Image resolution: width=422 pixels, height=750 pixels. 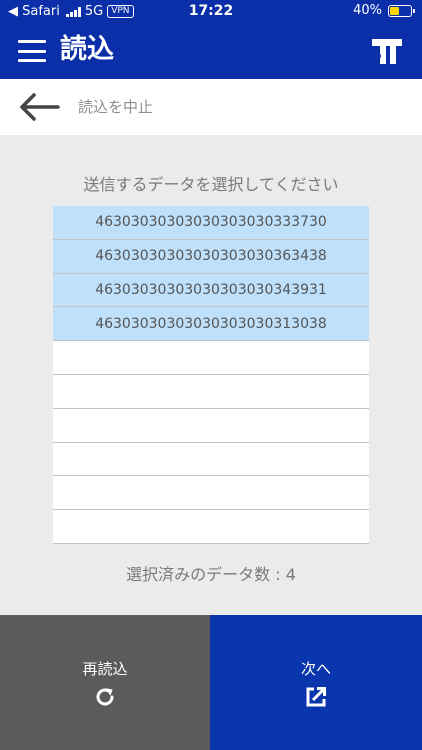 I want to click on battery-fill, so click(x=394, y=10).